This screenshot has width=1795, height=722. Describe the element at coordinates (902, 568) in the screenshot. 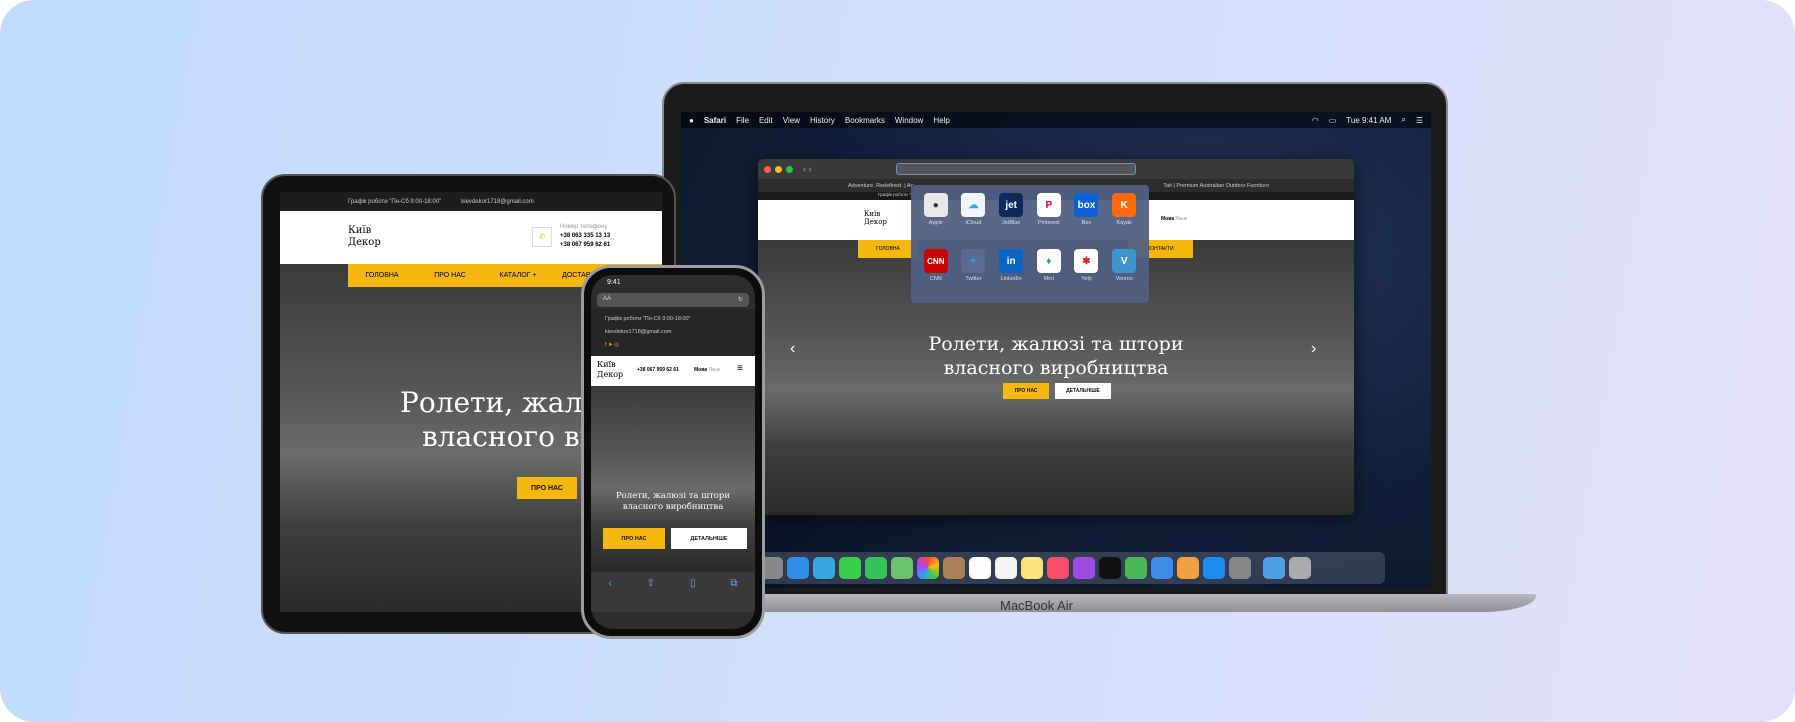

I see `maps-icon` at that location.